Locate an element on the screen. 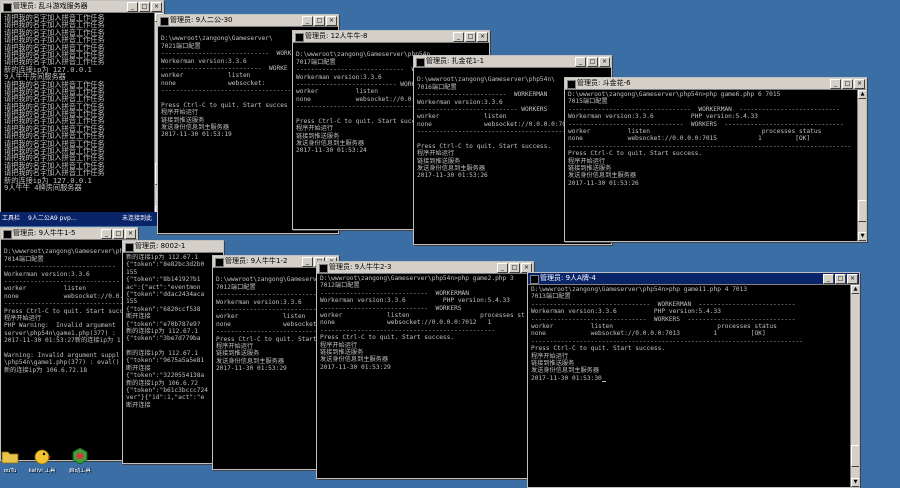 The image size is (900, 488). console-line: ver"}{"id":1,"act":"e is located at coordinates (165, 398).